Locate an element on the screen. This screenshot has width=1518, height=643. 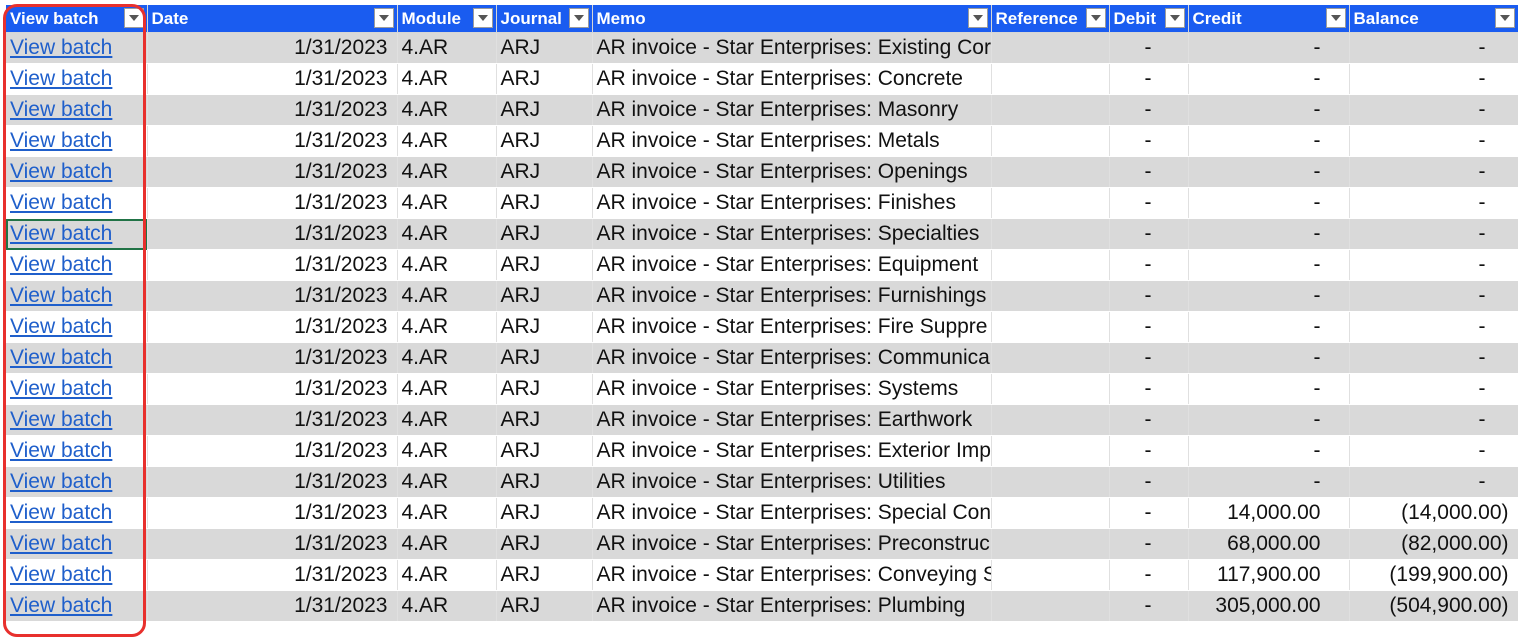
balance-cell: (504,900.00) is located at coordinates (1433, 606).